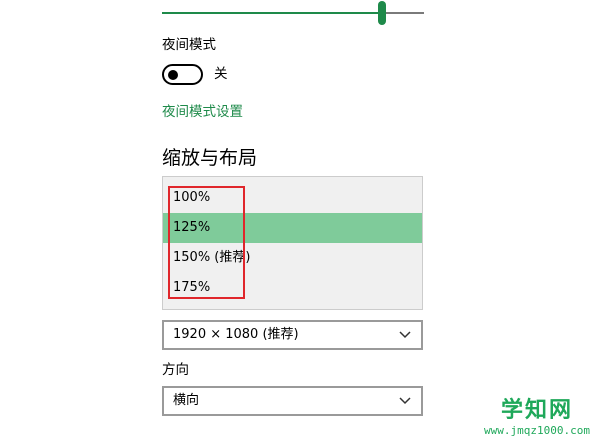 This screenshot has height=448, width=600. What do you see at coordinates (173, 74) in the screenshot?
I see `toggle-knob` at bounding box center [173, 74].